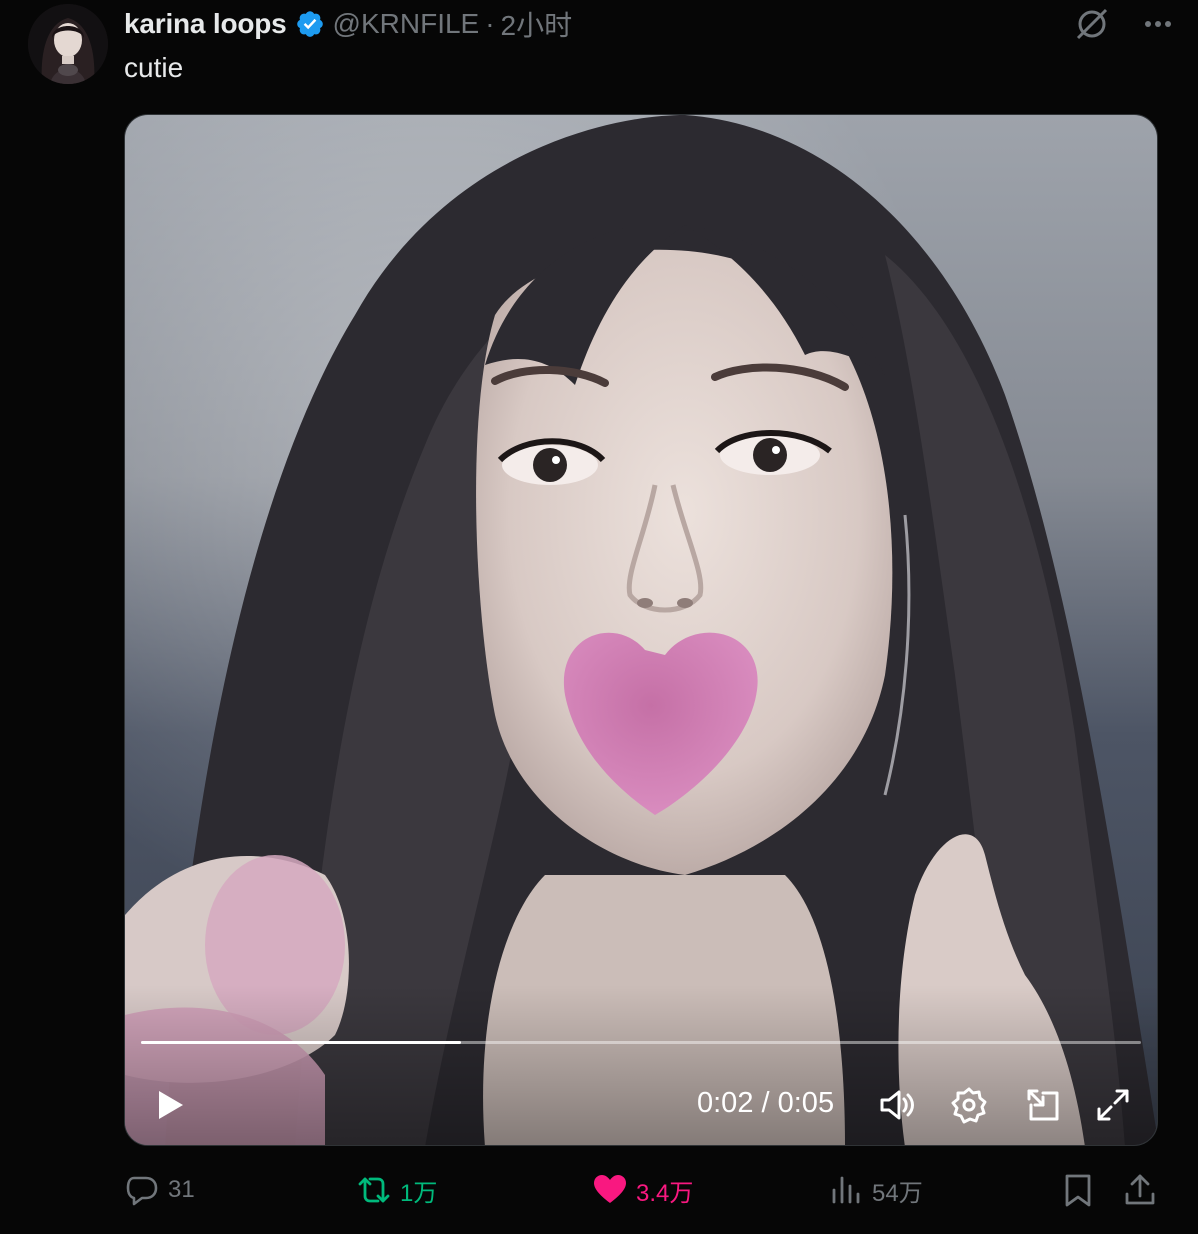 The image size is (1198, 1234). Describe the element at coordinates (1158, 24) in the screenshot. I see `more-icon` at that location.